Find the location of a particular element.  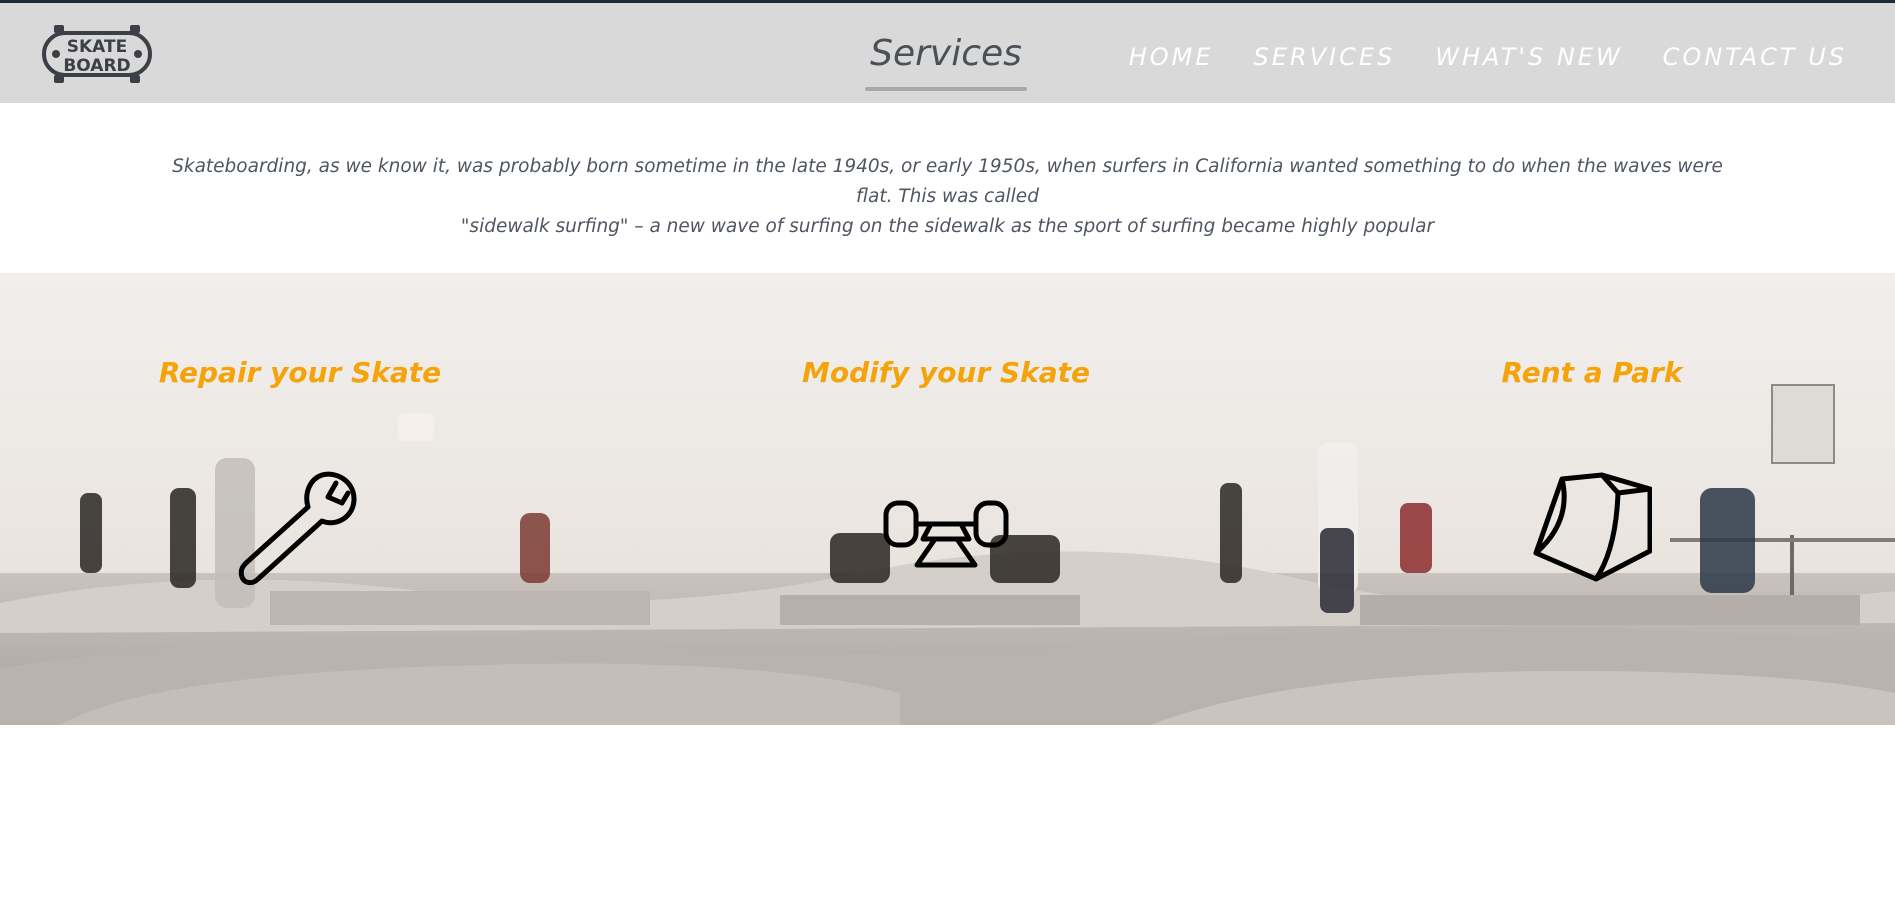

service-rent-park-title: Rent a Park is located at coordinates (1592, 372).